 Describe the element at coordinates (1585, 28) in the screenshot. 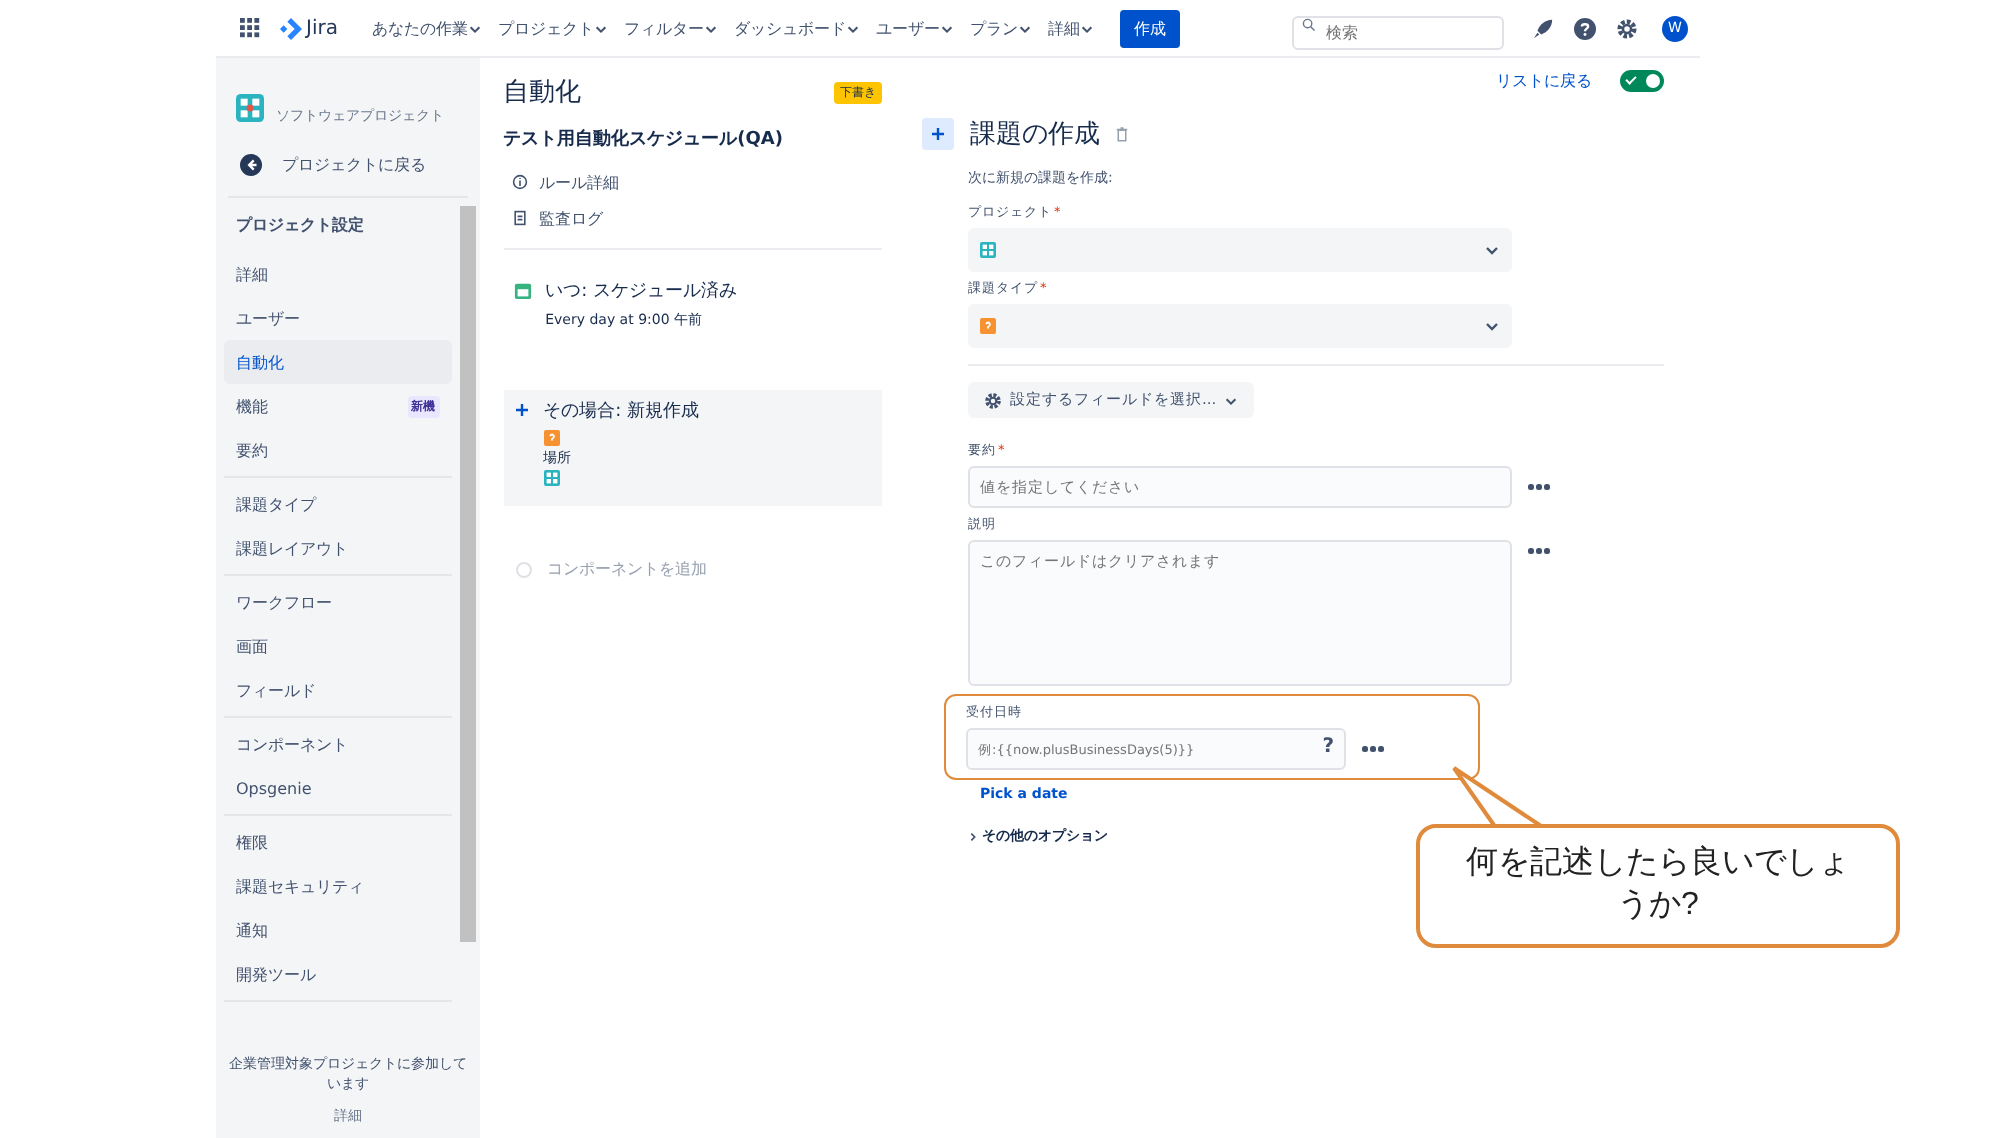

I see `help-icon` at that location.